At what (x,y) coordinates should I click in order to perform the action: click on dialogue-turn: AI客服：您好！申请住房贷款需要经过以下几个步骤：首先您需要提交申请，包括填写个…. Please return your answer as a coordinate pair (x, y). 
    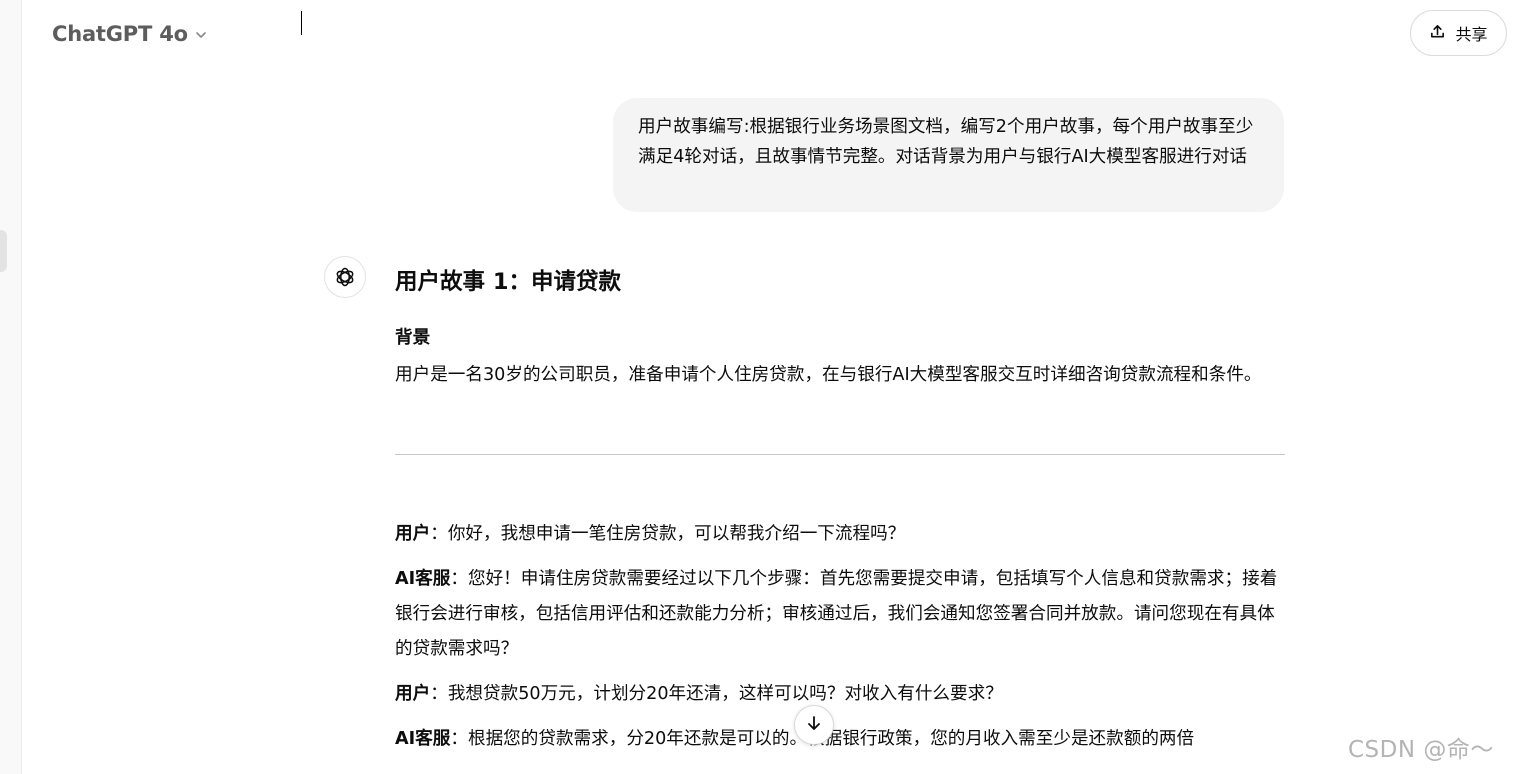
    Looking at the image, I should click on (840, 614).